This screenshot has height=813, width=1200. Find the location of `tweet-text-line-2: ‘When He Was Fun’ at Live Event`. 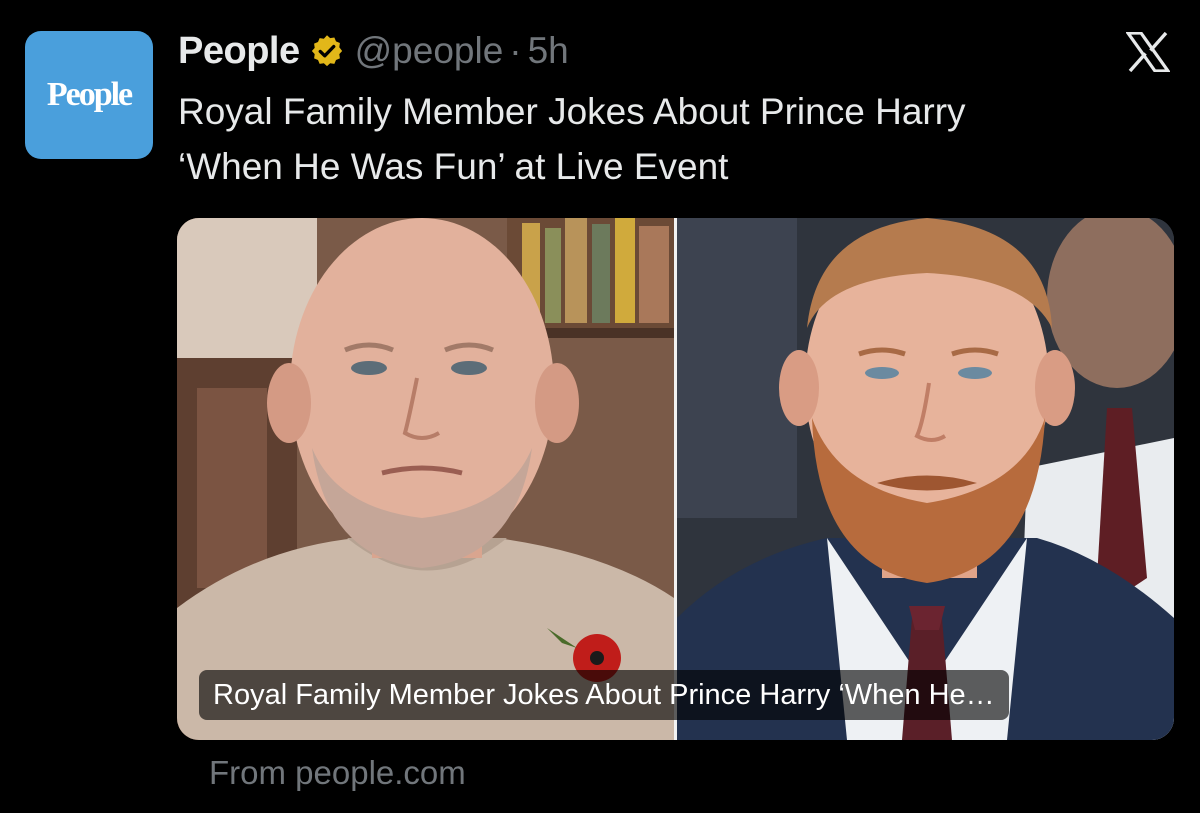

tweet-text-line-2: ‘When He Was Fun’ at Live Event is located at coordinates (453, 166).